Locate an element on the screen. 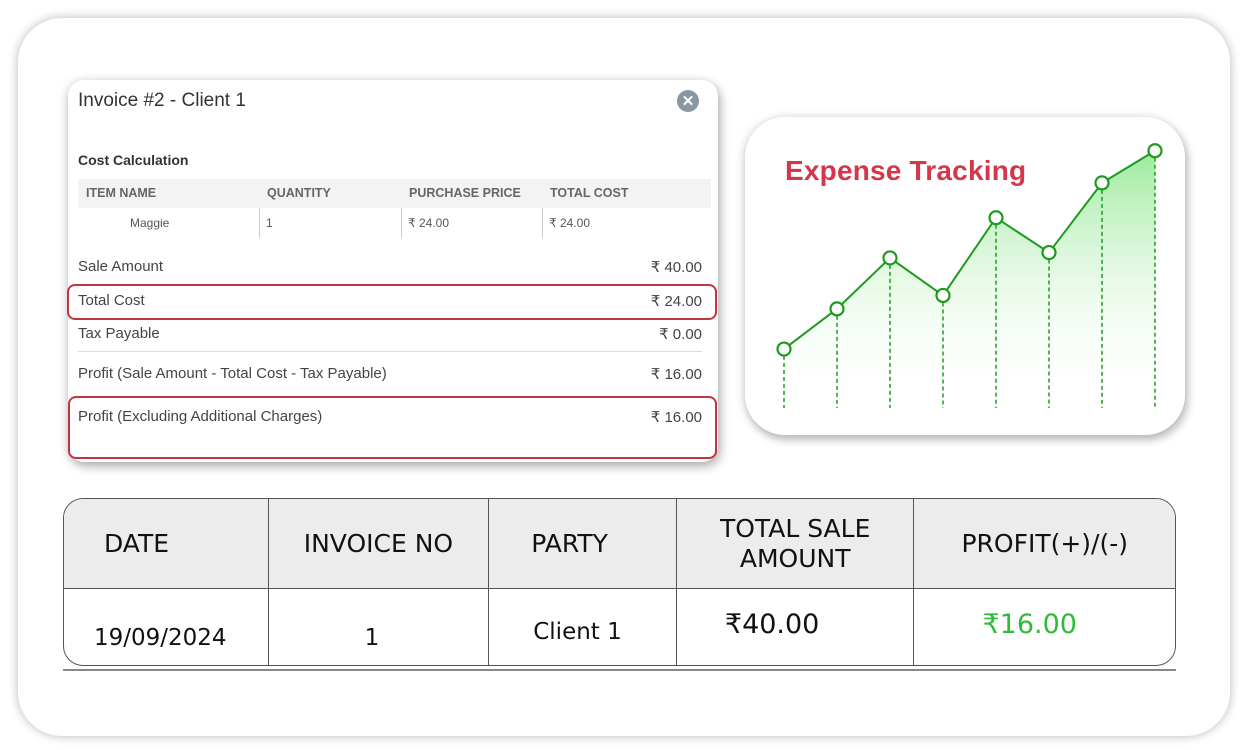 The image size is (1250, 750). cell-date-wrap: 19/09/2024 is located at coordinates (166, 627).